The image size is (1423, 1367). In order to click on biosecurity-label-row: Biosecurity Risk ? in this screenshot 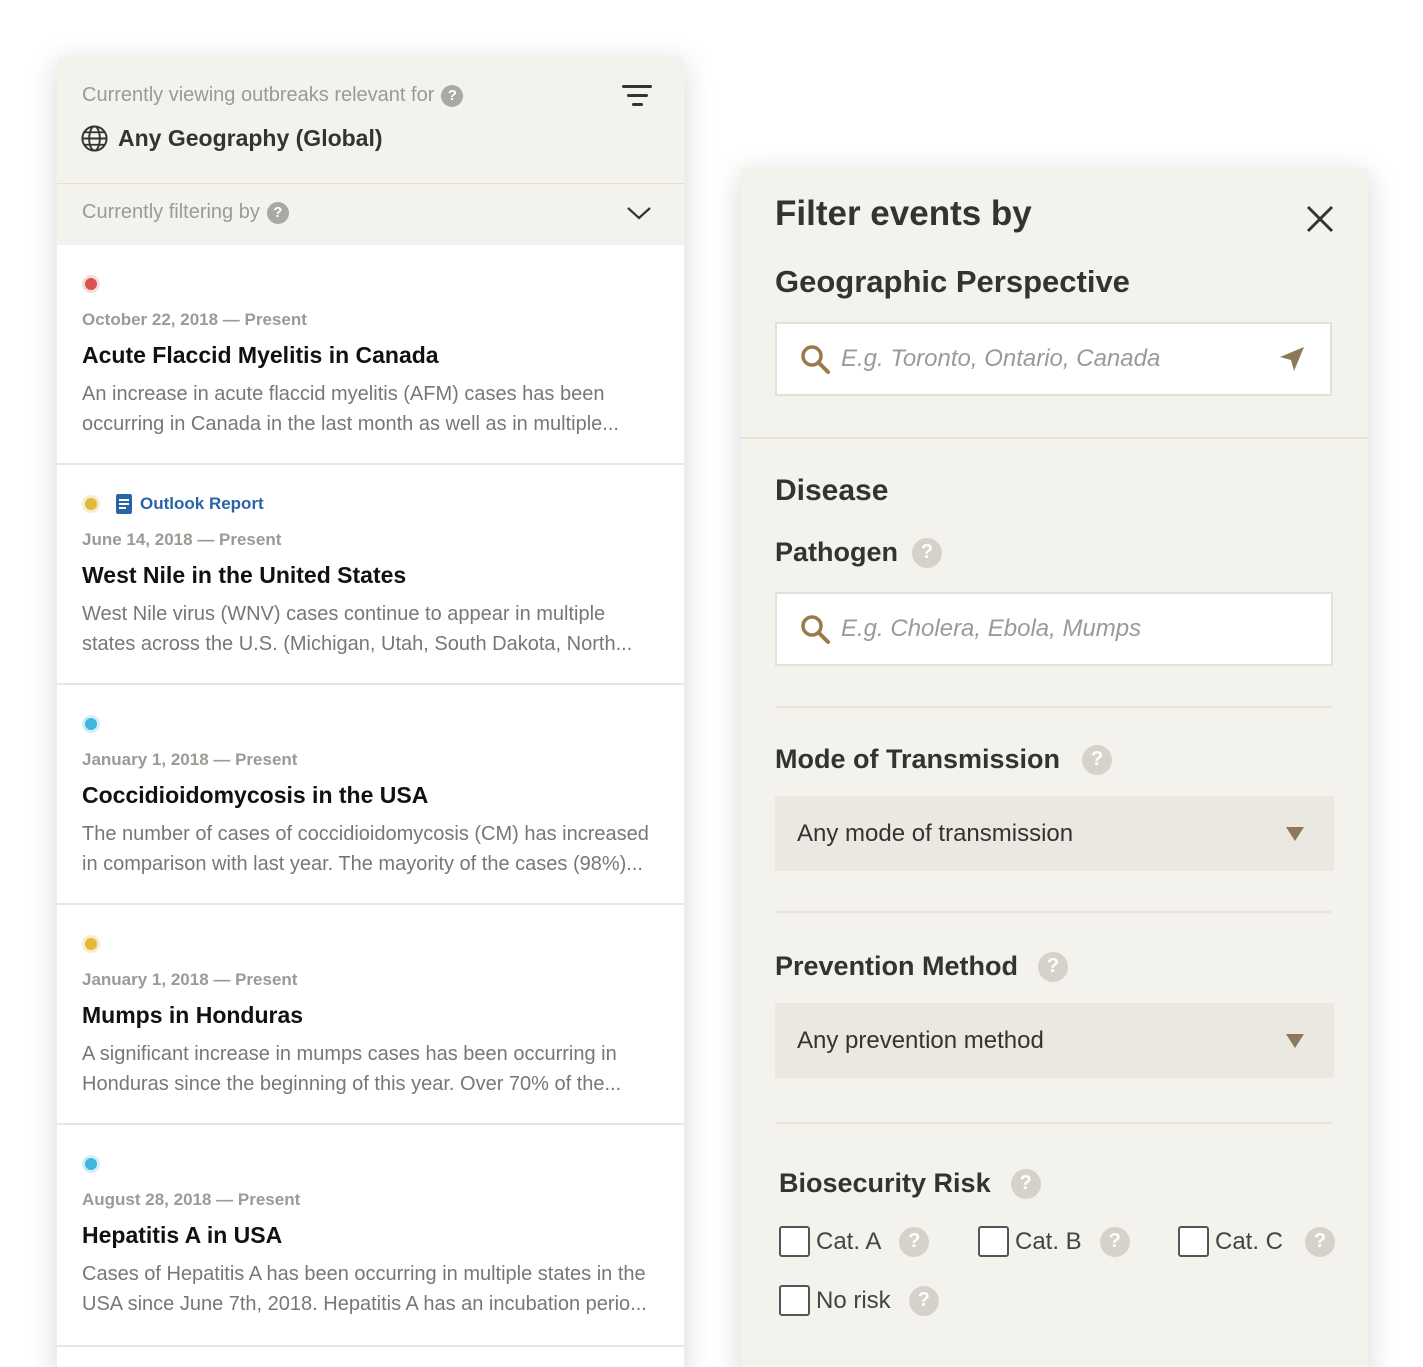, I will do `click(910, 1183)`.